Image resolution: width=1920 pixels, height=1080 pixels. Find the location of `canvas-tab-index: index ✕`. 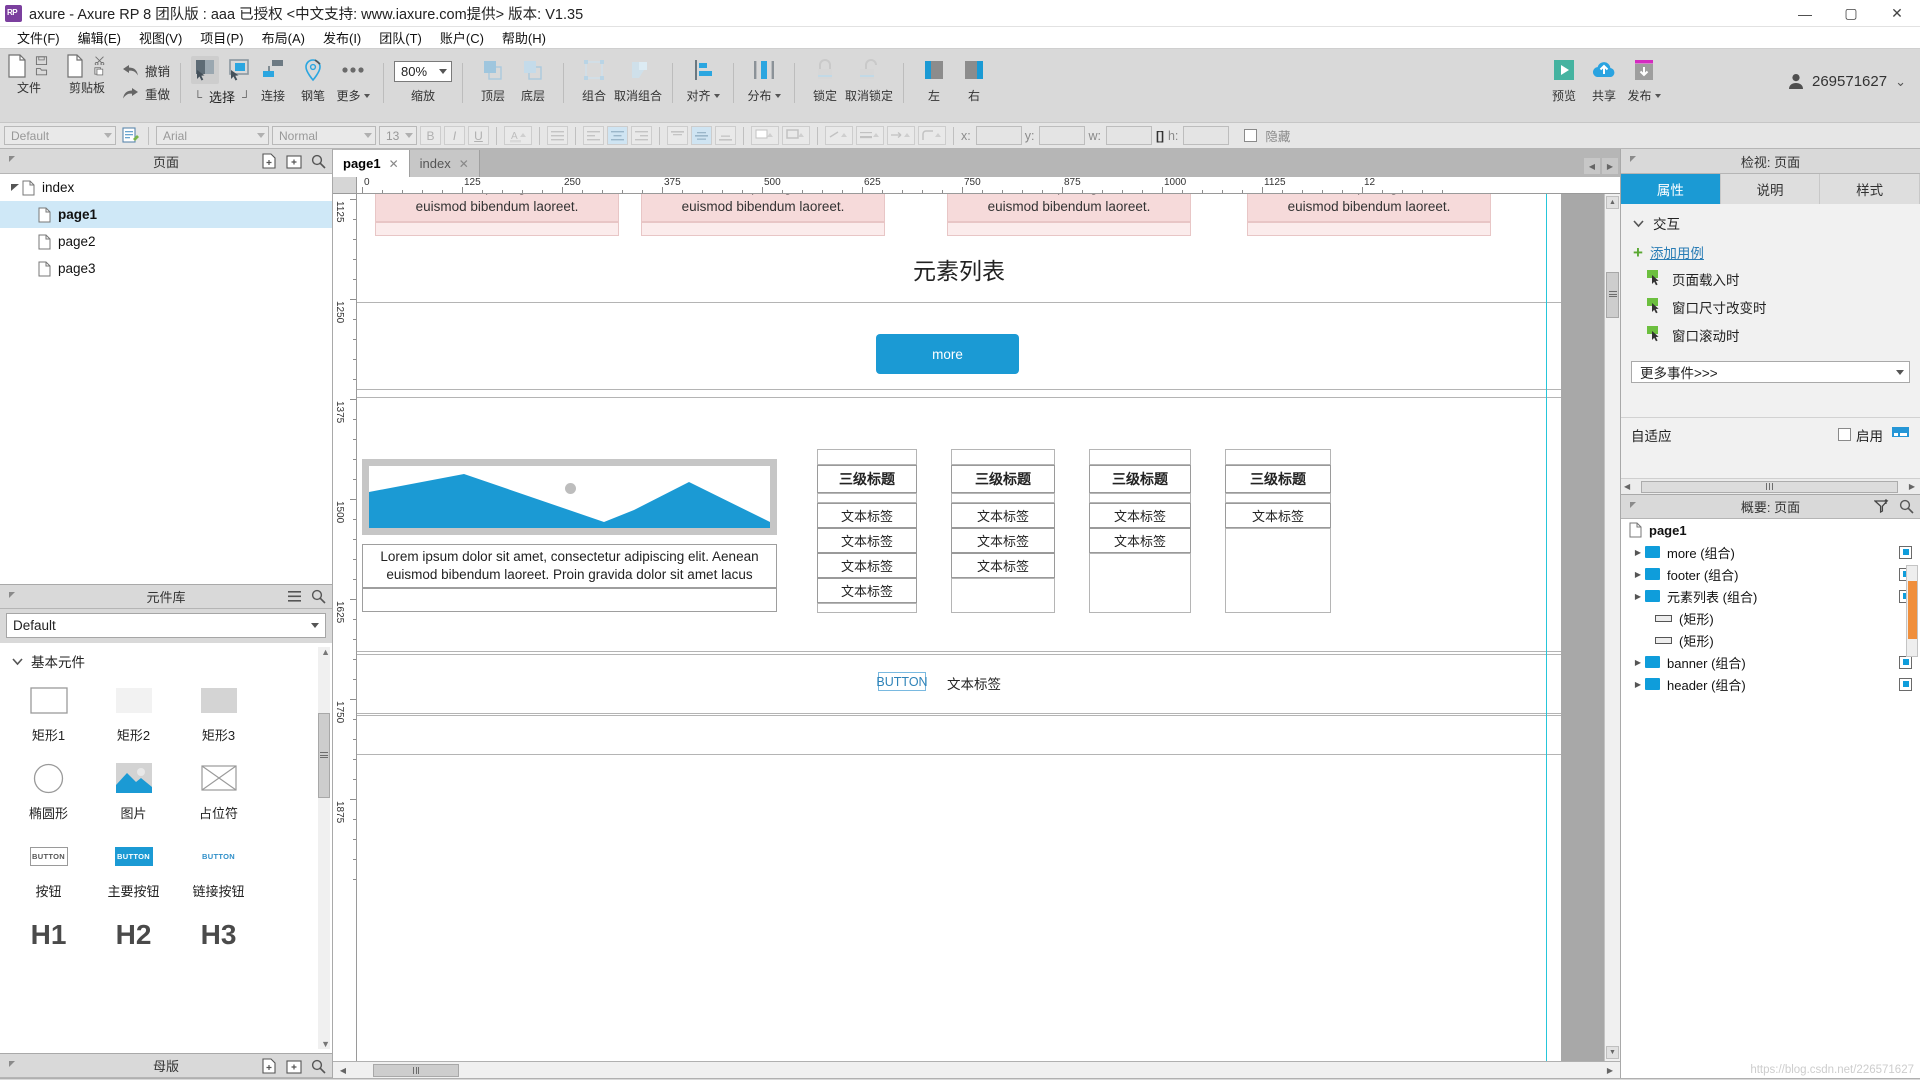

canvas-tab-index: index ✕ is located at coordinates (444, 163).